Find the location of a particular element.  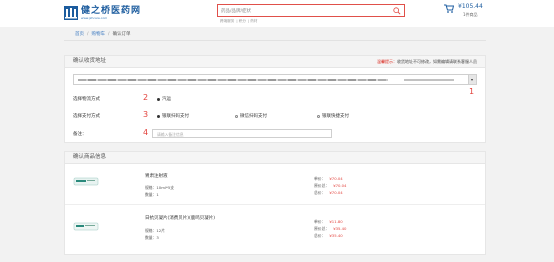

search-input: 药品/品牌/症状 is located at coordinates (236, 11).